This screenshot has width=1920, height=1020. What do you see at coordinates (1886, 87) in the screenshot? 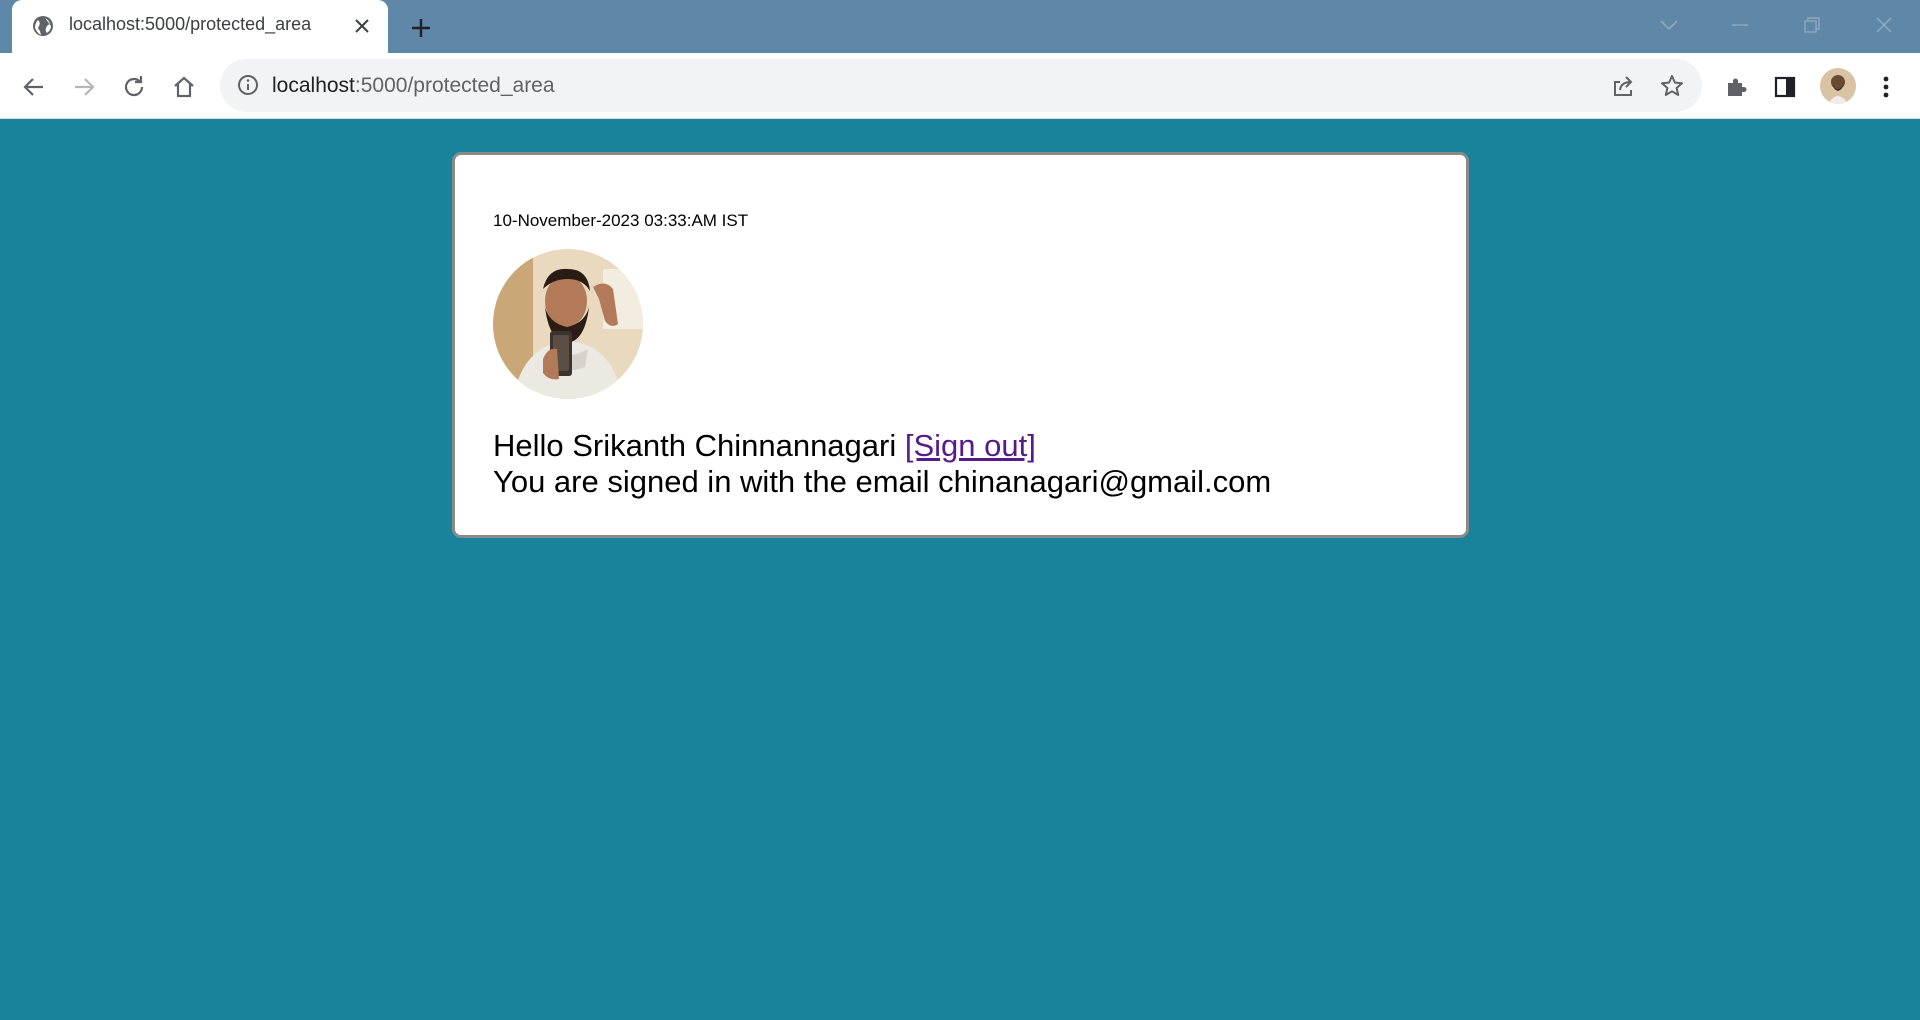
I see `more-menu-icon` at bounding box center [1886, 87].